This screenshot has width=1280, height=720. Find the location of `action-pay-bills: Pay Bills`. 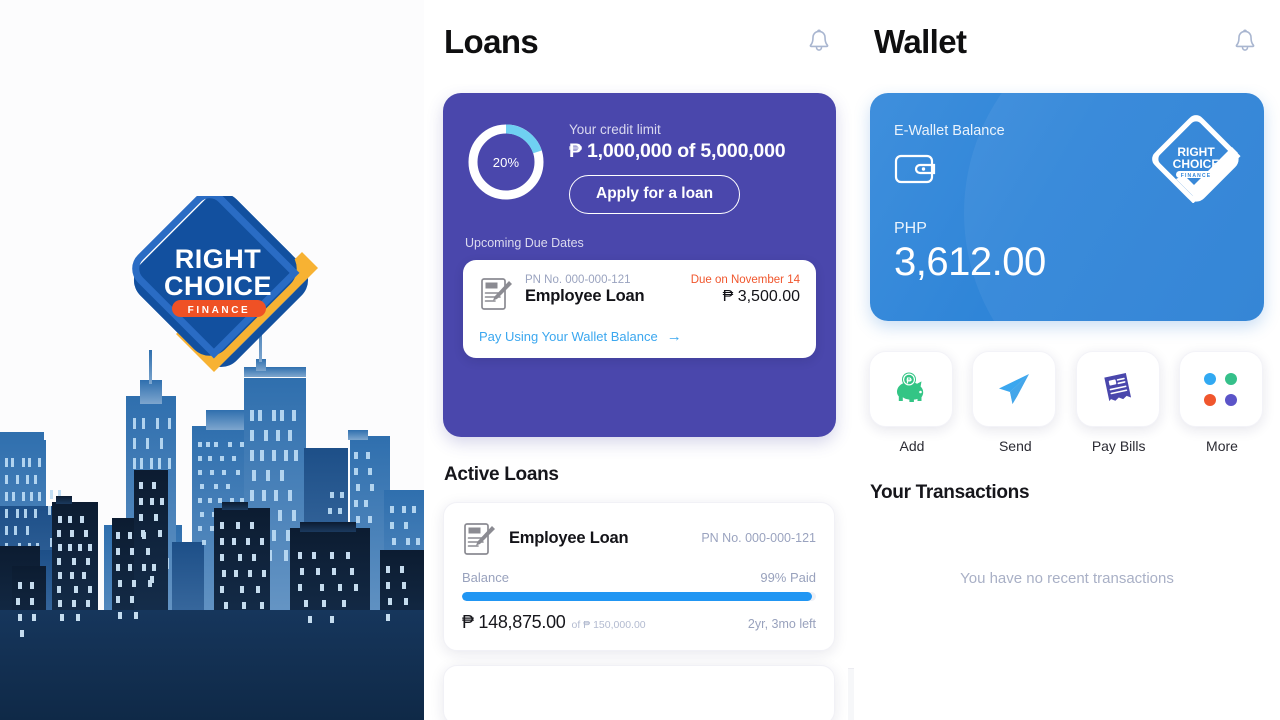

action-pay-bills: Pay Bills is located at coordinates (1118, 402).